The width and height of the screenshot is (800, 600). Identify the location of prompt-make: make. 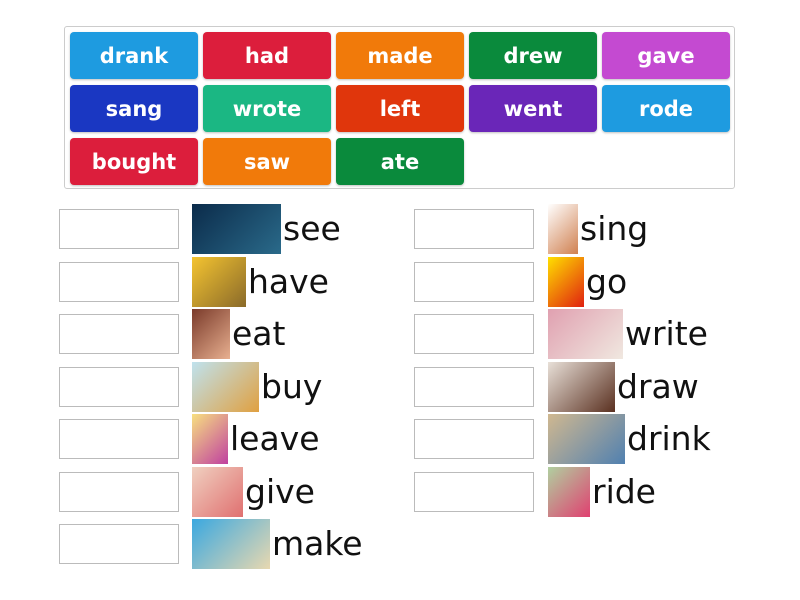
(277, 544).